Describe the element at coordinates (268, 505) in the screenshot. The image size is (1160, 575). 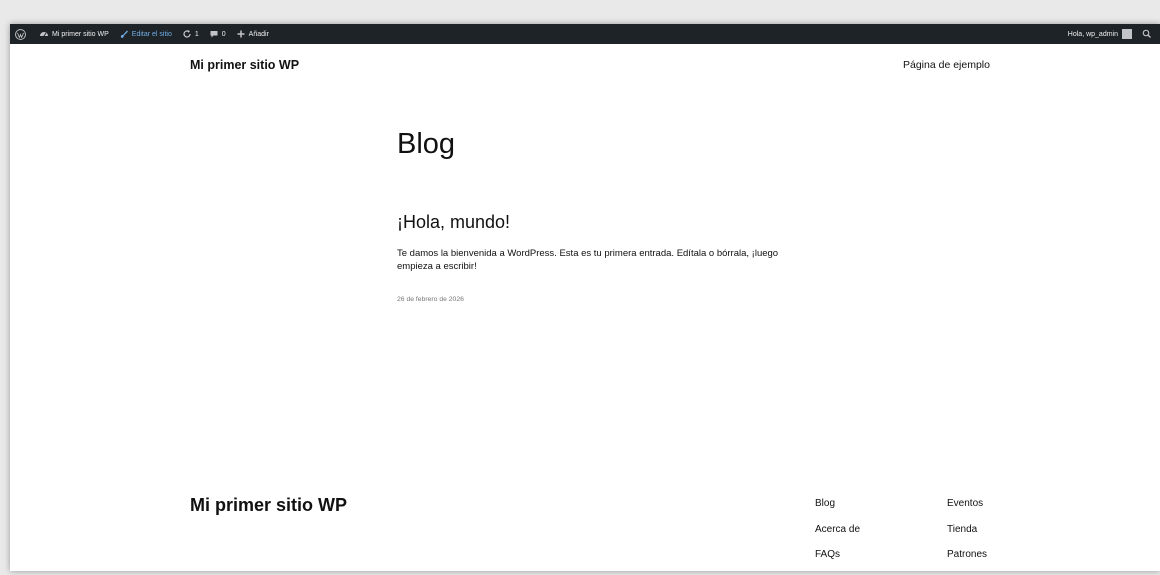
I see `footer-site-title-link: Mi primer sitio WP` at that location.